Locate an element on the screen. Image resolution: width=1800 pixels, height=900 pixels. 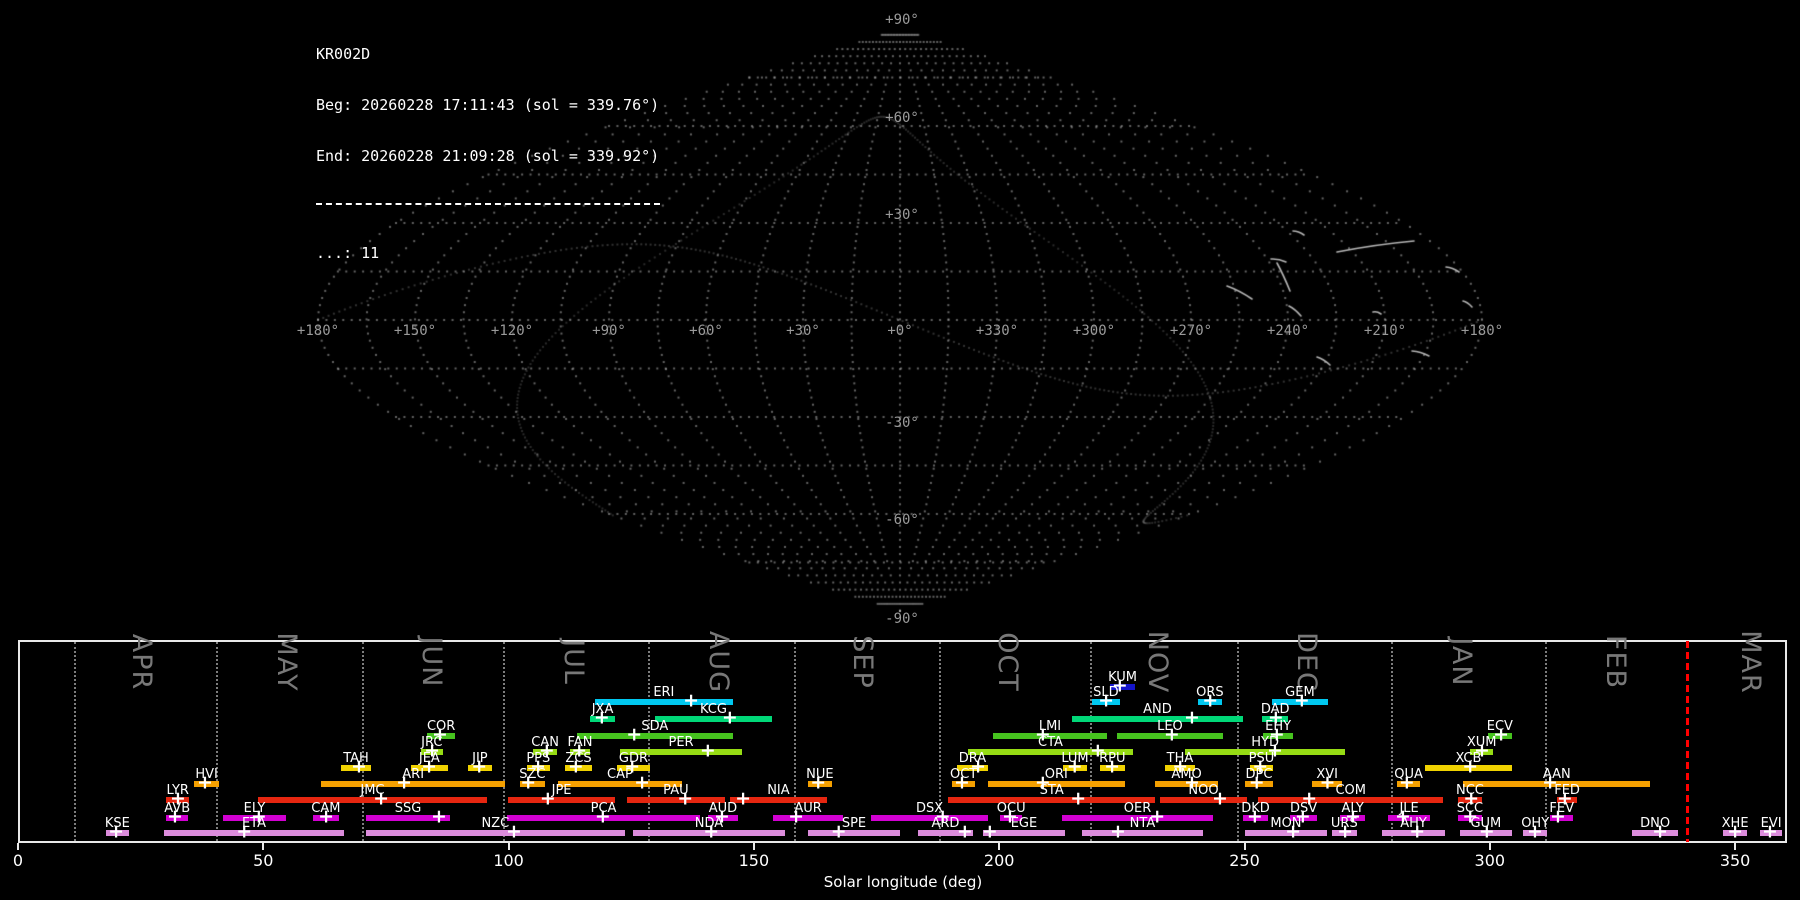
month-label: AUG is located at coordinates (718, 662).